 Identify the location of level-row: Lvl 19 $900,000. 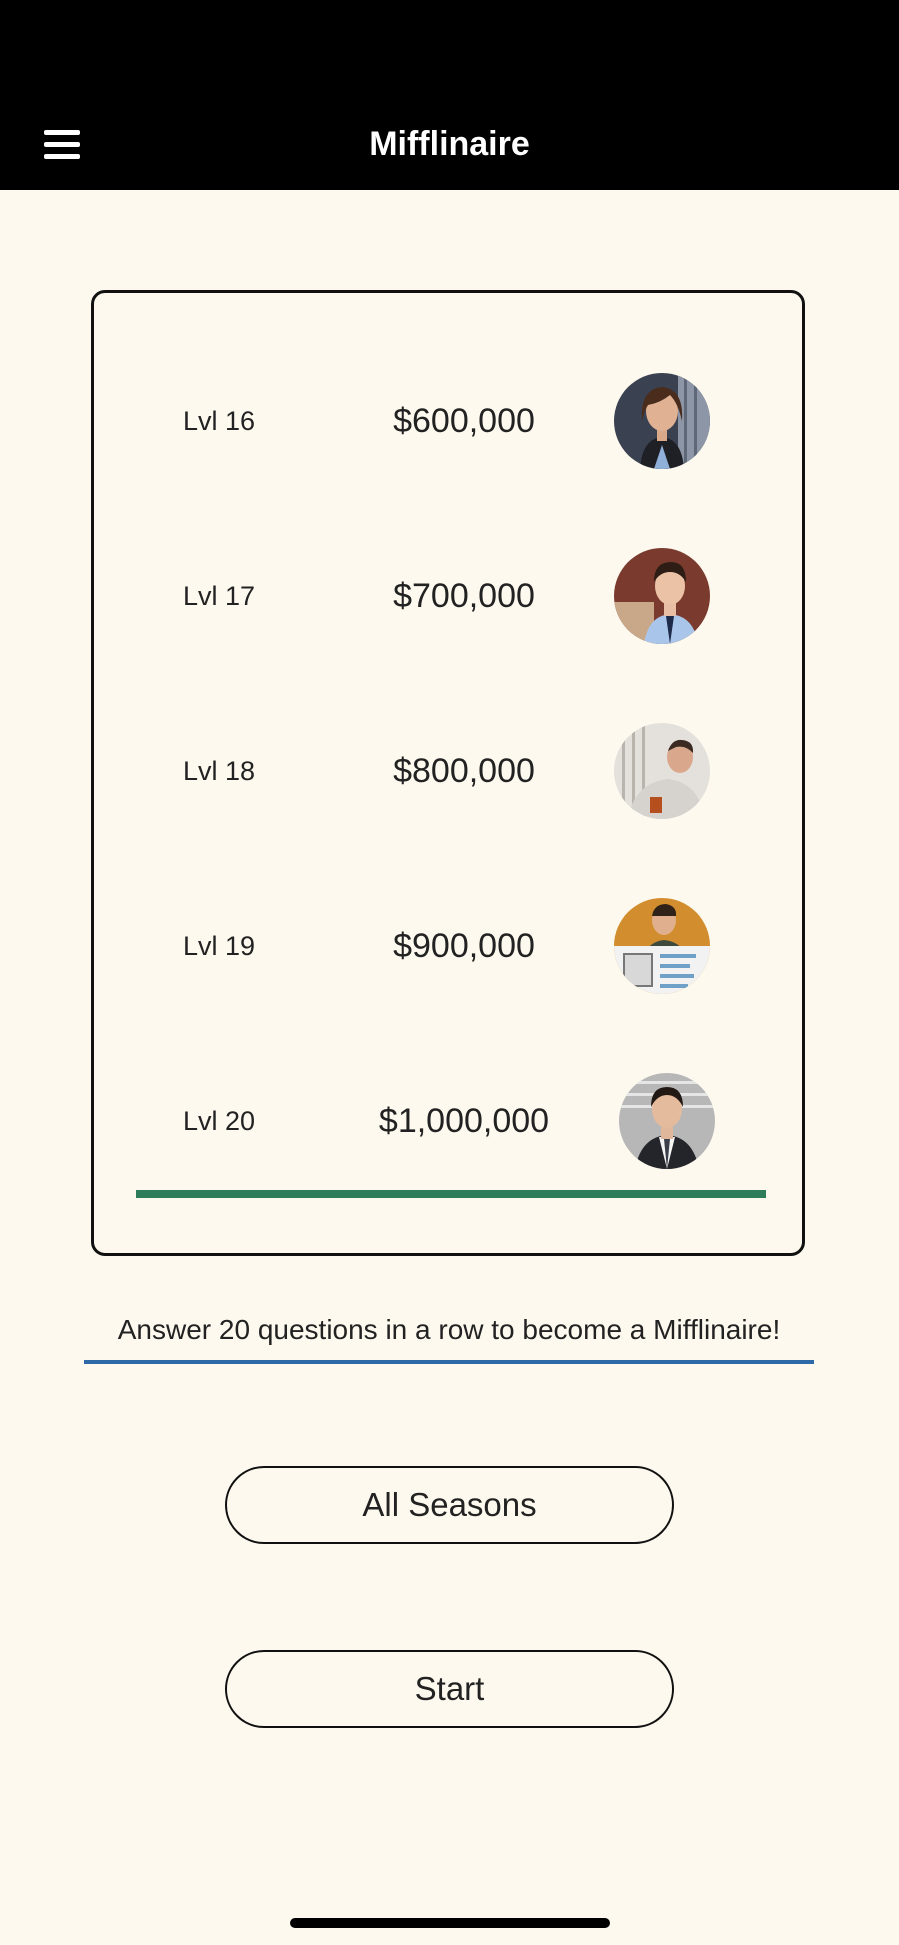
(448, 946).